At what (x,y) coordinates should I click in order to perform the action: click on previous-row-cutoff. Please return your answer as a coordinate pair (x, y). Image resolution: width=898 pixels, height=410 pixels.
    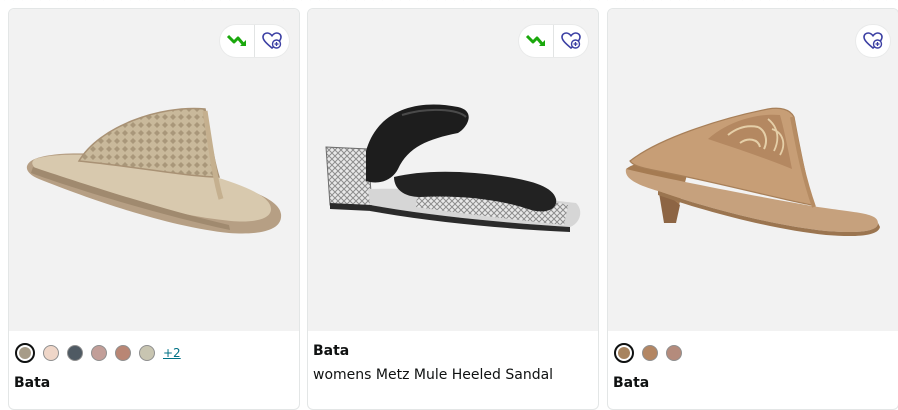
    Looking at the image, I should click on (449, 3).